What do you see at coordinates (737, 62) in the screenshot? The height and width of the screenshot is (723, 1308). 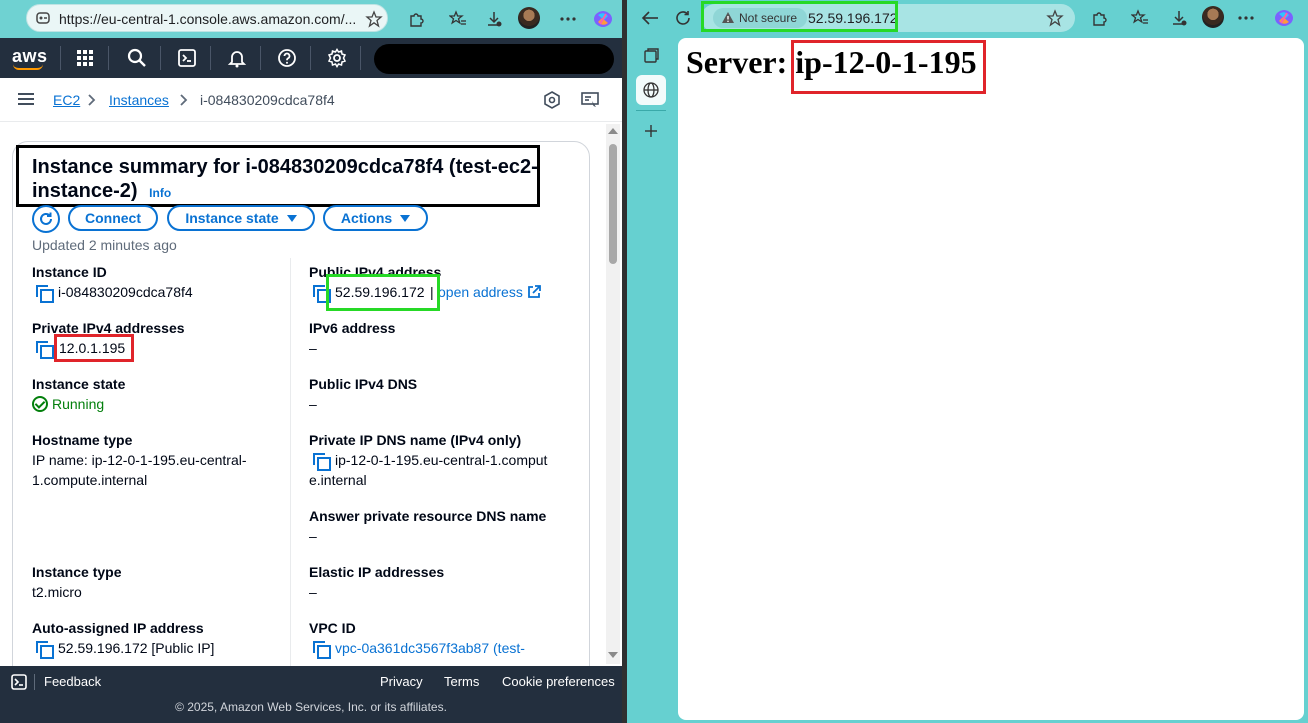 I see `server-label: Server:` at bounding box center [737, 62].